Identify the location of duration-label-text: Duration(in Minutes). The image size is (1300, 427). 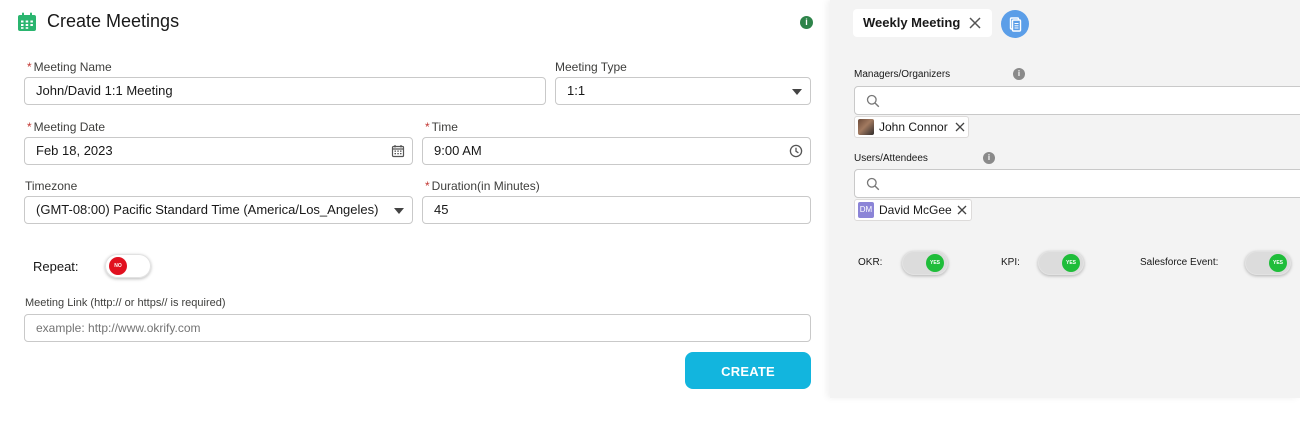
(485, 186).